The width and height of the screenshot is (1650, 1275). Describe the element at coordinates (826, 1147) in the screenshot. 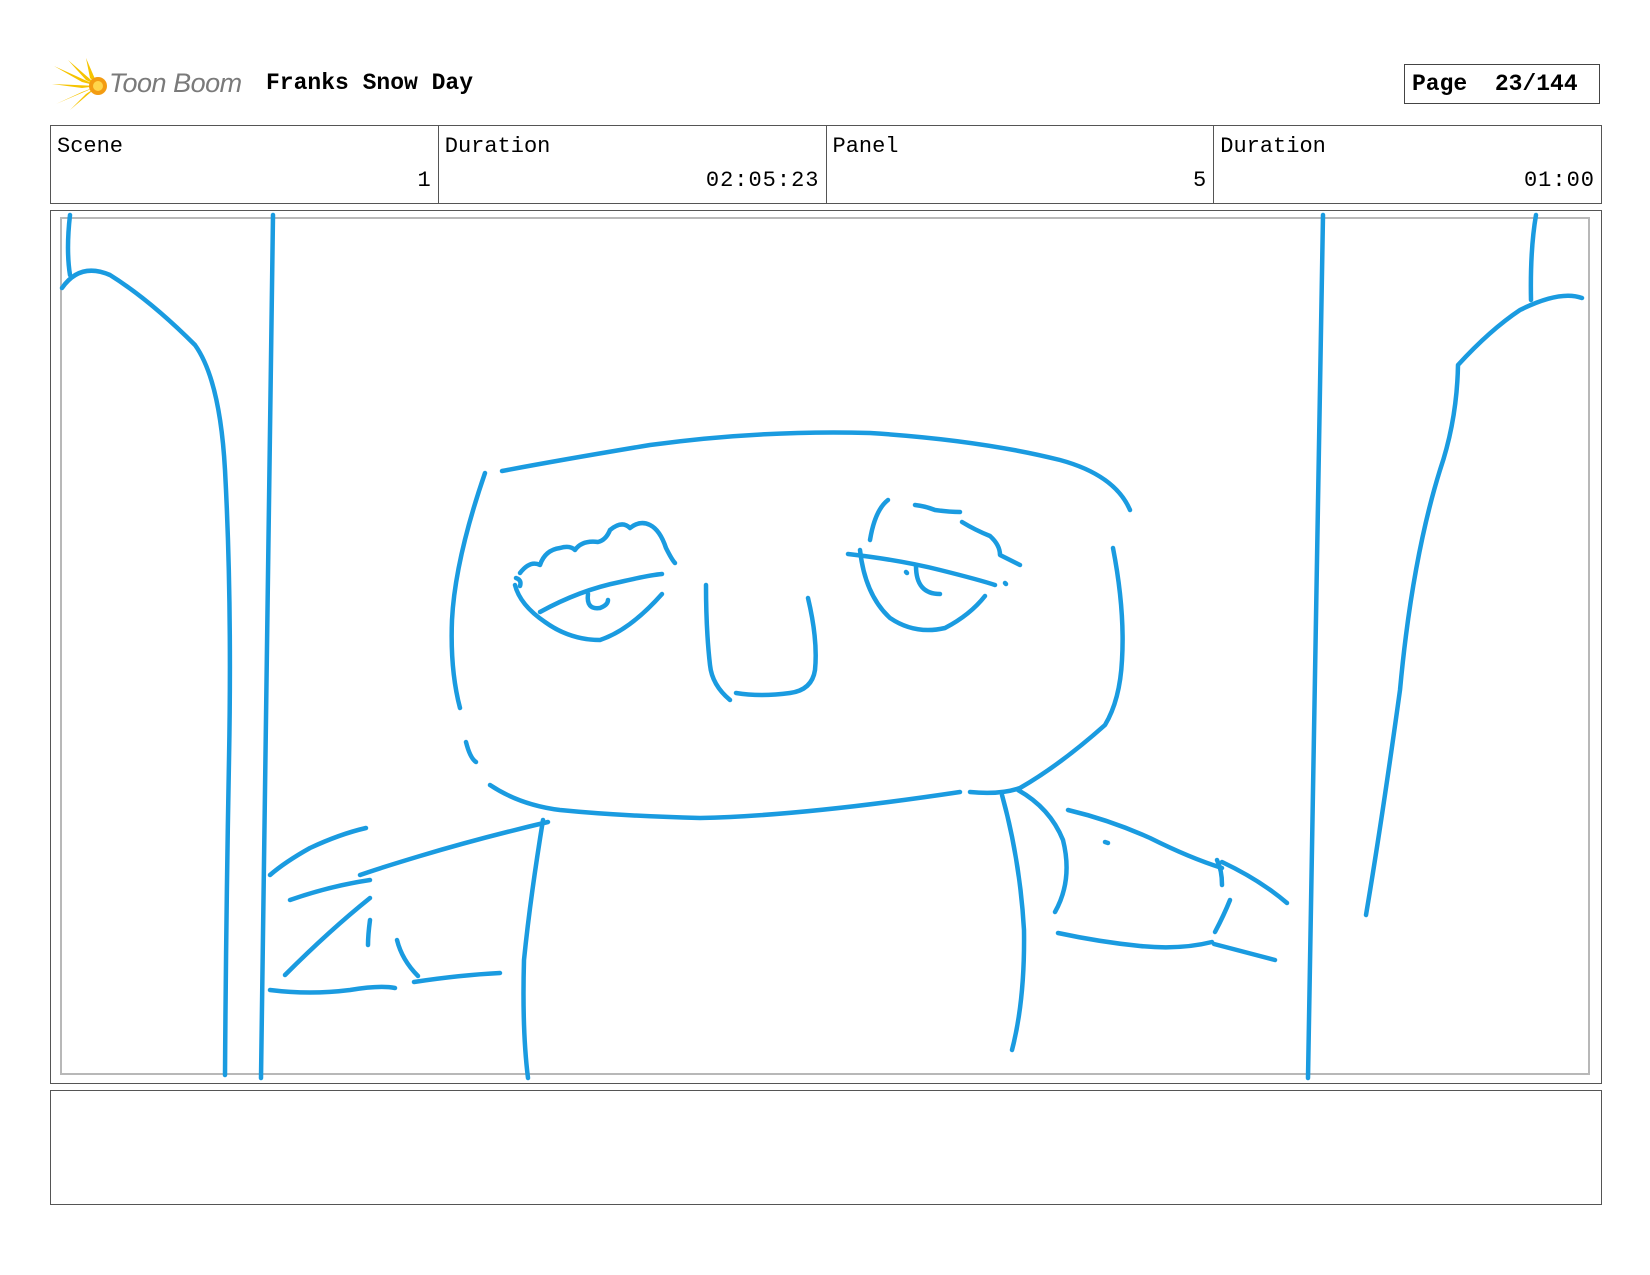

I see `panel-notes-box` at that location.